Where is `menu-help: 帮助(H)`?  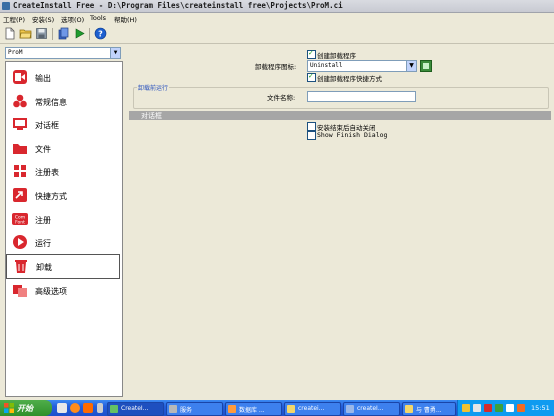
menu-help: 帮助(H) is located at coordinates (125, 19).